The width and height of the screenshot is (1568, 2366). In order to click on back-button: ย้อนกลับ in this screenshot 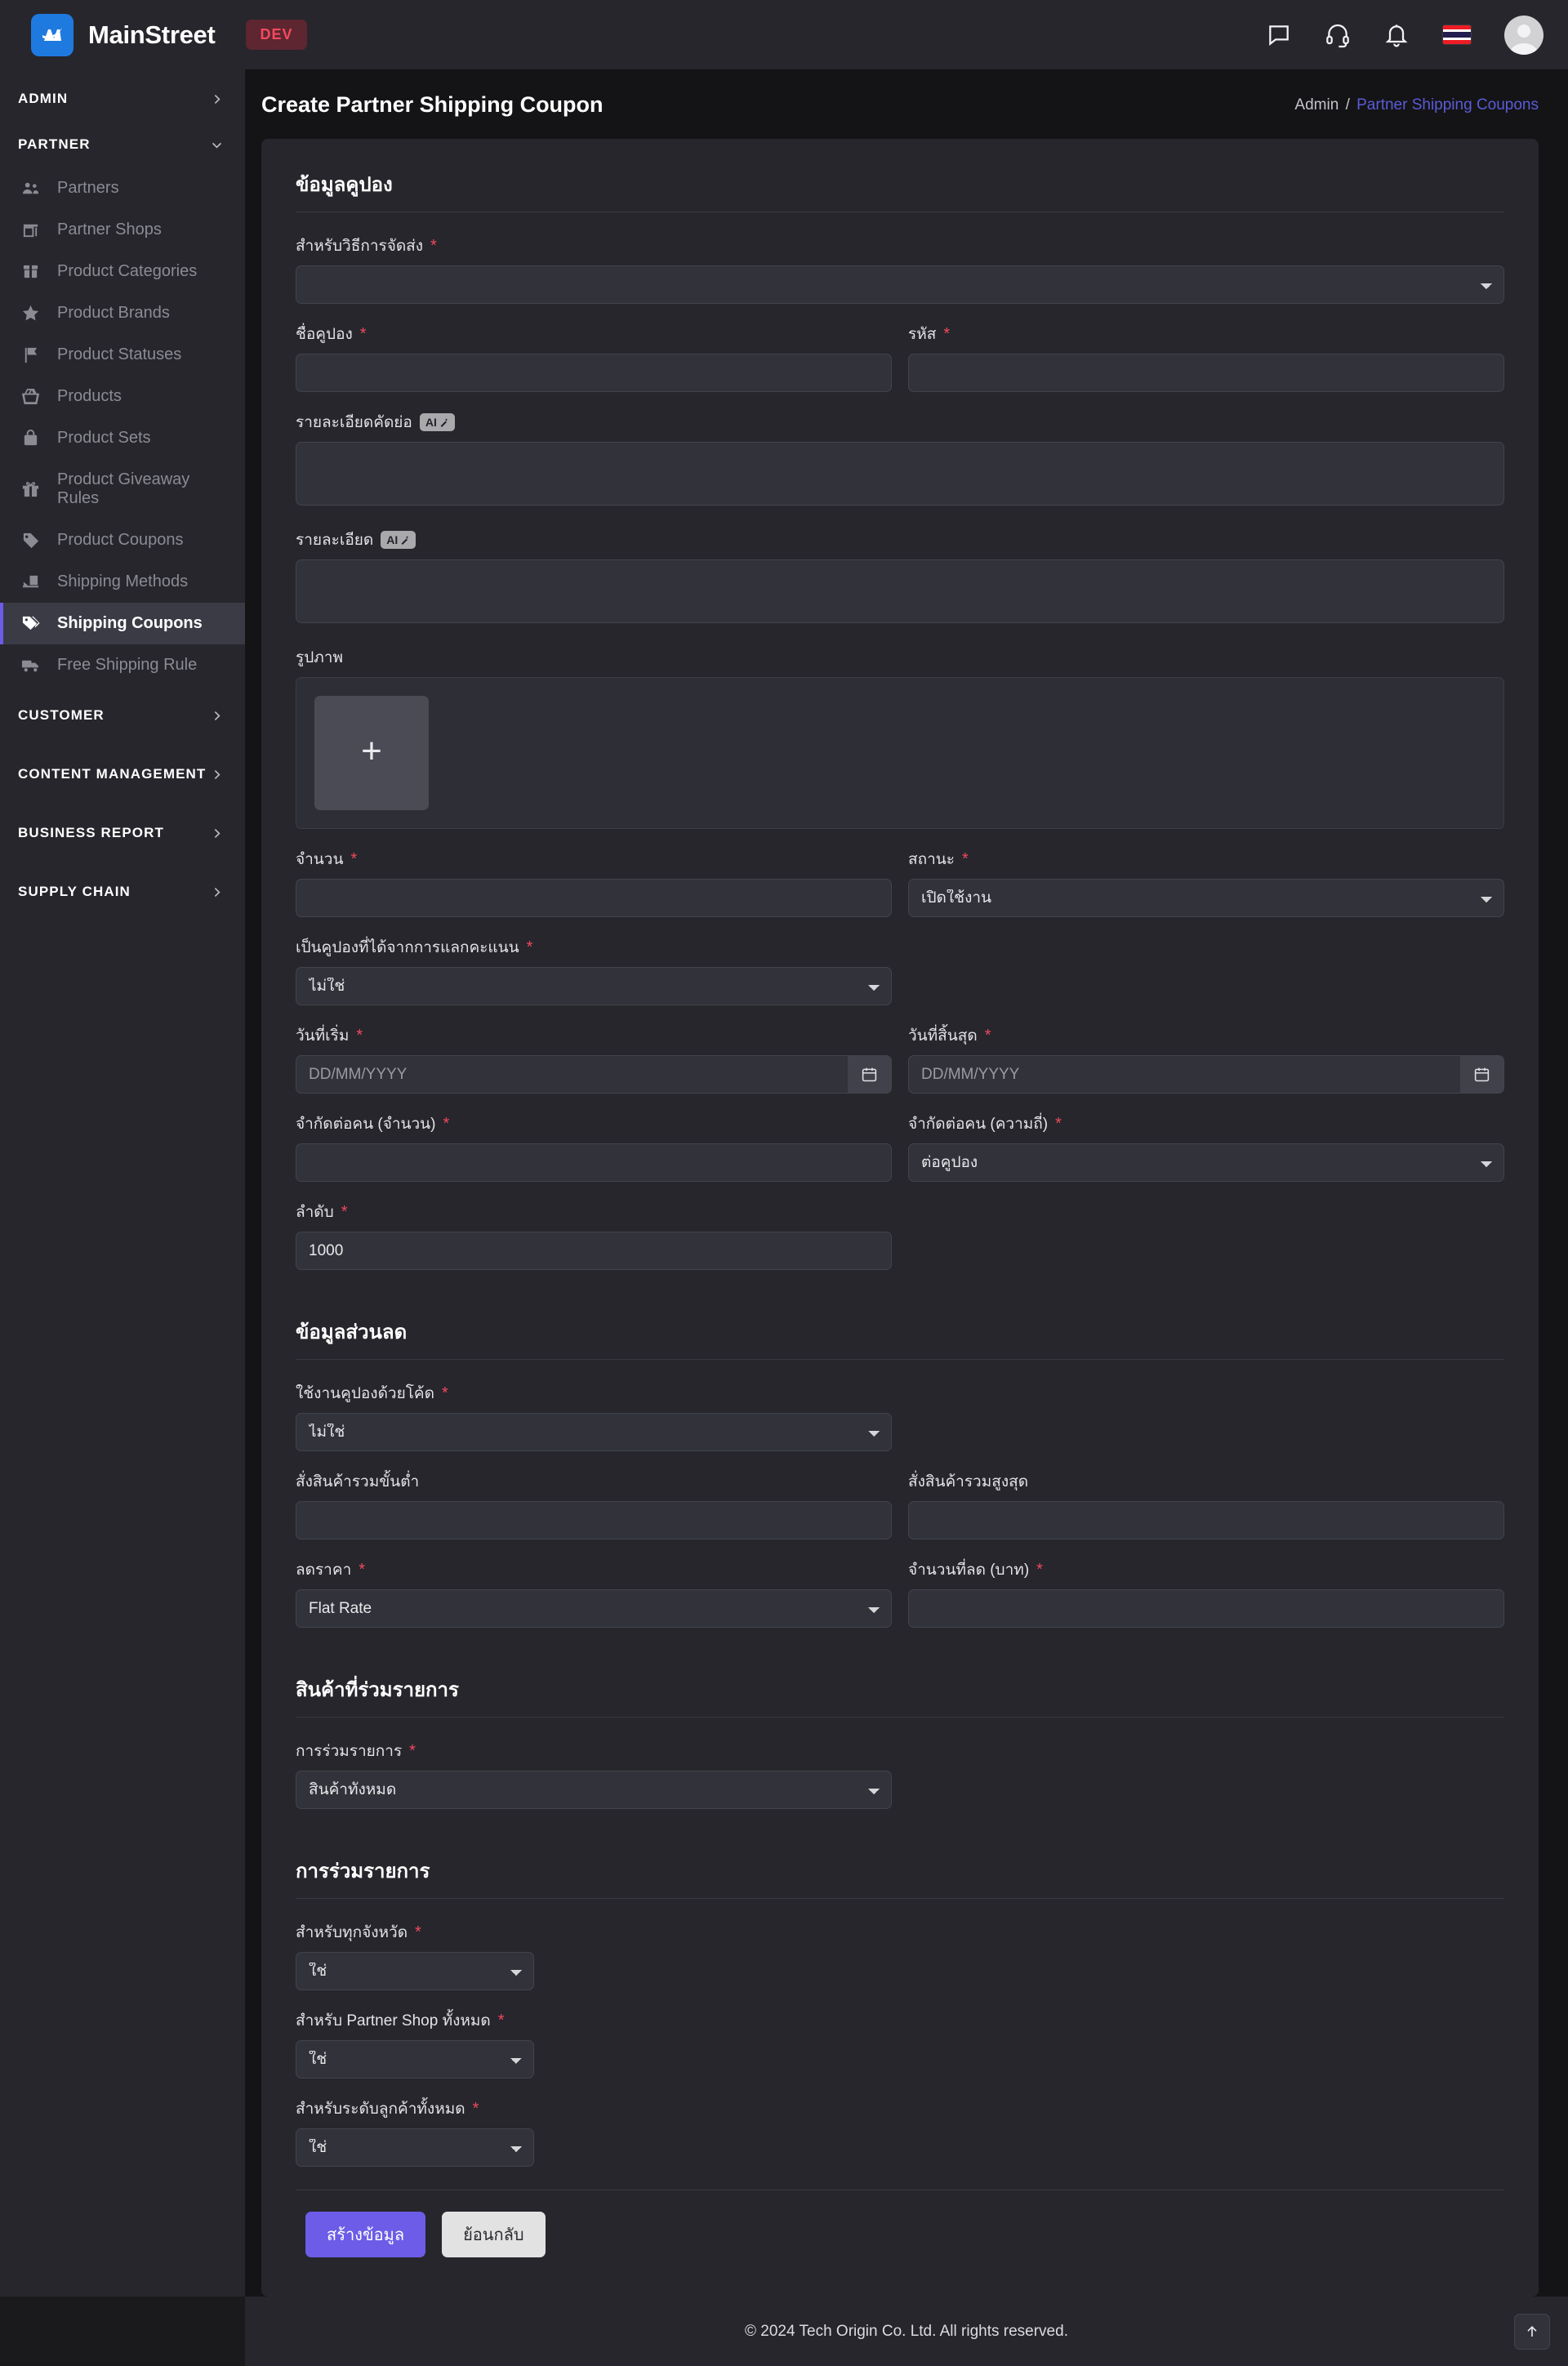, I will do `click(494, 2234)`.